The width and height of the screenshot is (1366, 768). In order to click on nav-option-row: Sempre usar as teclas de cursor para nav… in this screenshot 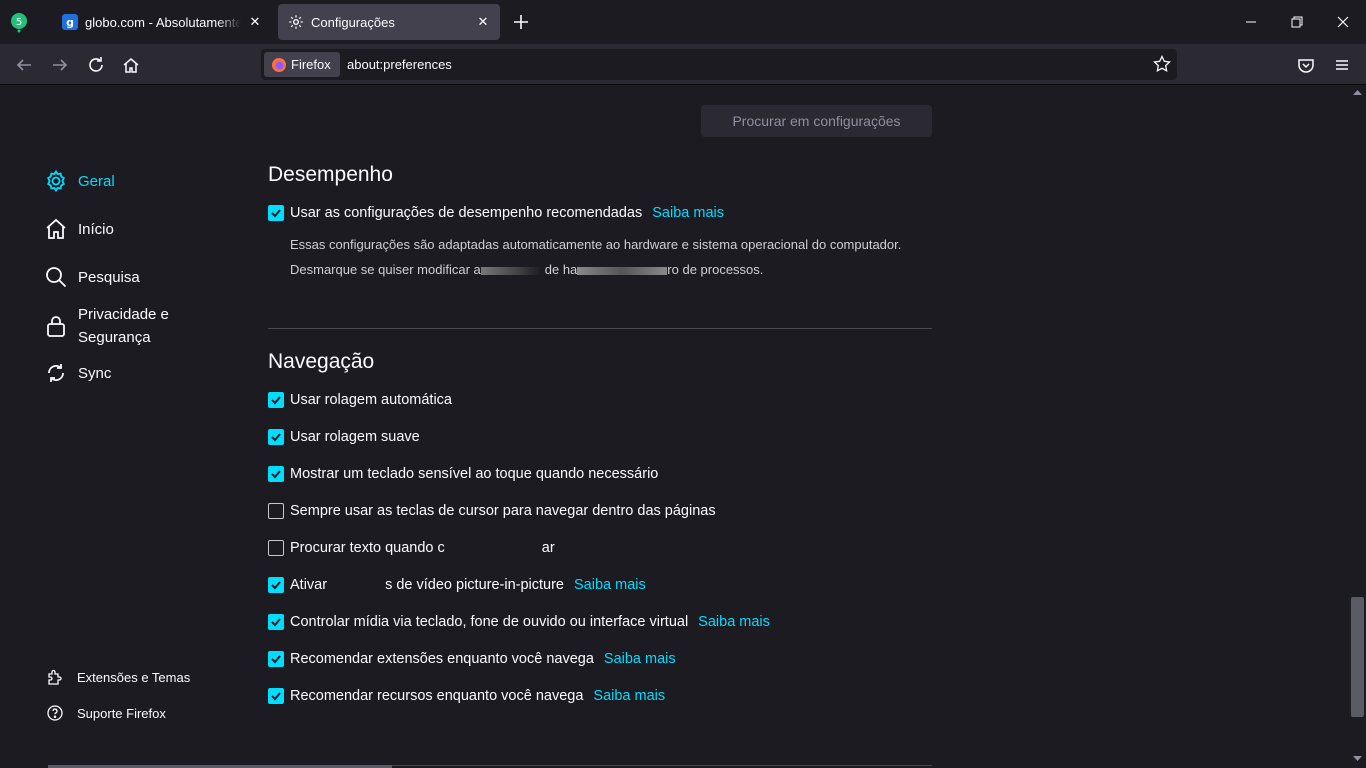, I will do `click(492, 511)`.